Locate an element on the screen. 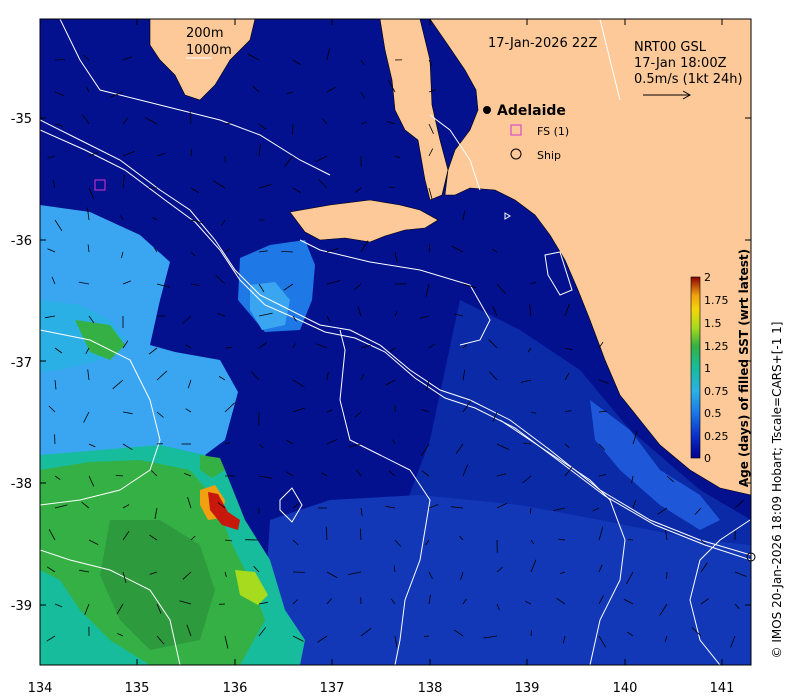 The height and width of the screenshot is (700, 792). date-label: 17-Jan-2026 22Z is located at coordinates (542, 43).